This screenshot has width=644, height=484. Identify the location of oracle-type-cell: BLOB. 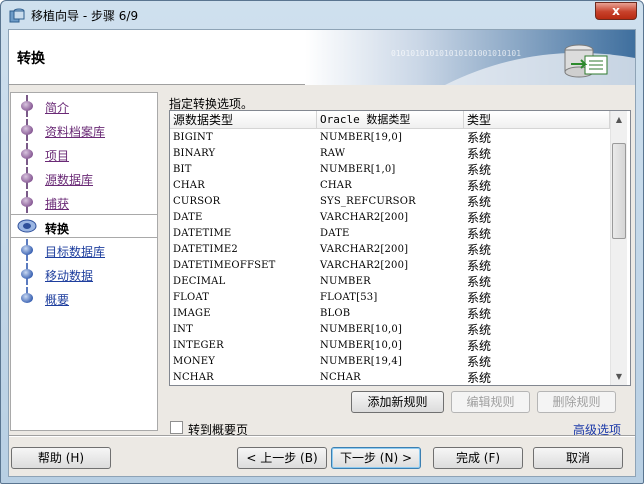
(335, 313).